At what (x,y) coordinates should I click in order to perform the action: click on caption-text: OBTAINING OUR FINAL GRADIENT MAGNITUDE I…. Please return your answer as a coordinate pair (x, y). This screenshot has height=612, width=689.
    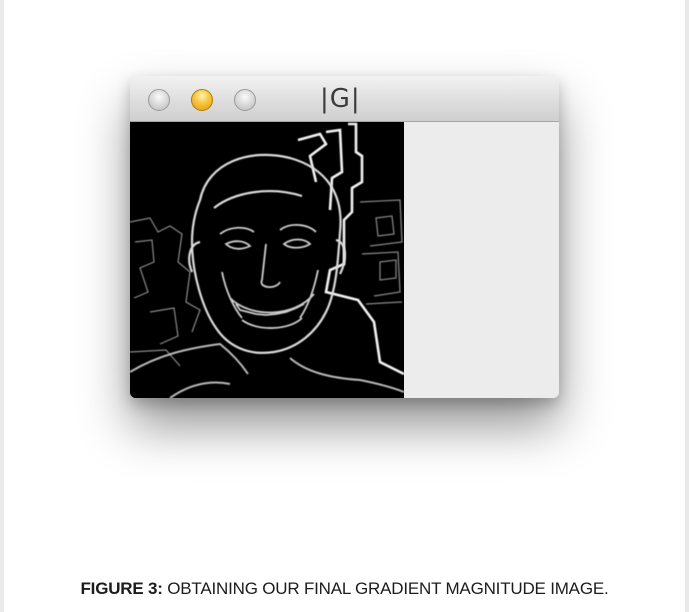
    Looking at the image, I should click on (385, 588).